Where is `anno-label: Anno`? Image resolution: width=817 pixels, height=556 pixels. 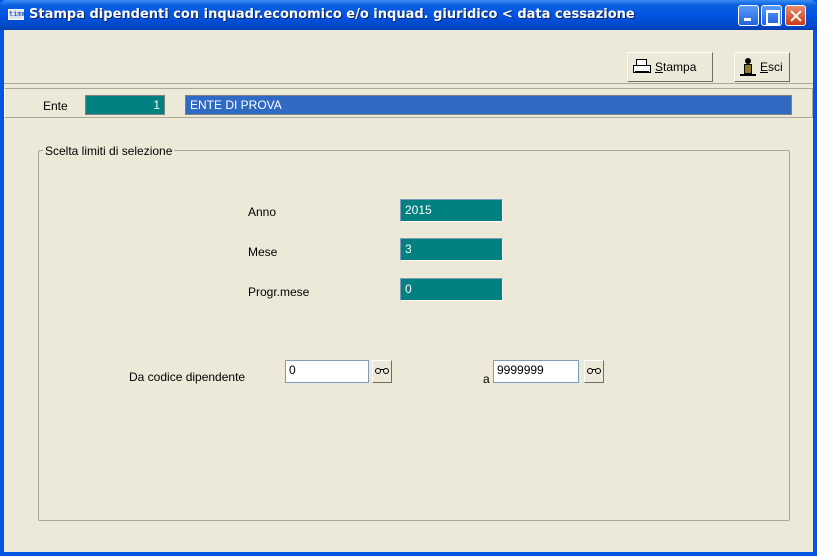 anno-label: Anno is located at coordinates (262, 212).